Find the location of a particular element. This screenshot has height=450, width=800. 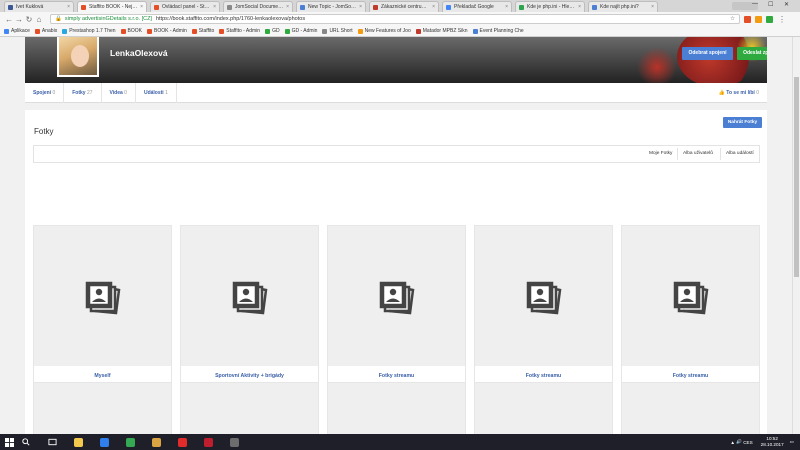

windows-start-icon is located at coordinates (9, 442).